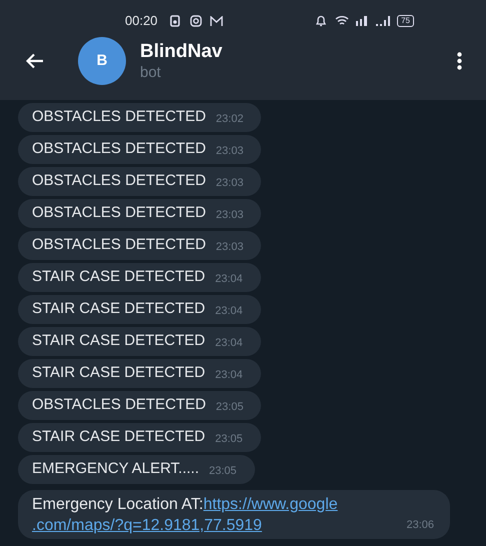  I want to click on battery-indicator: 75, so click(405, 21).